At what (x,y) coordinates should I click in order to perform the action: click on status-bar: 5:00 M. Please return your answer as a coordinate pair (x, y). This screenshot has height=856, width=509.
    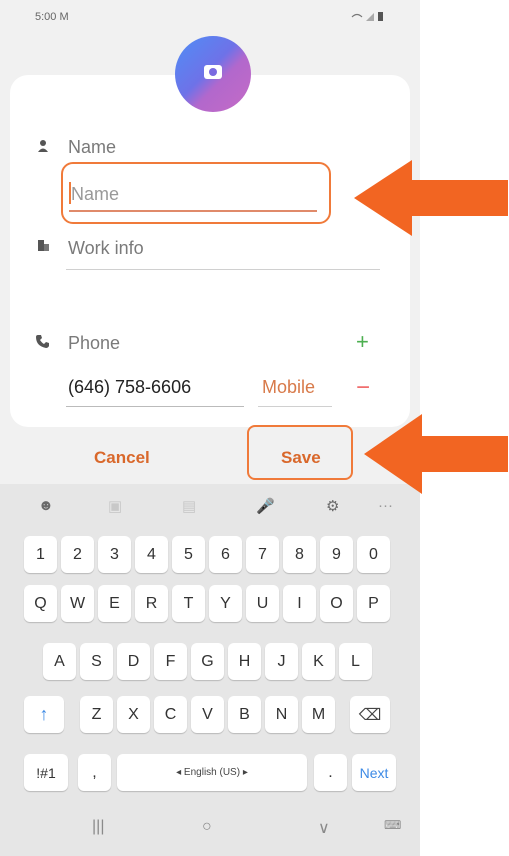
    Looking at the image, I should click on (210, 17).